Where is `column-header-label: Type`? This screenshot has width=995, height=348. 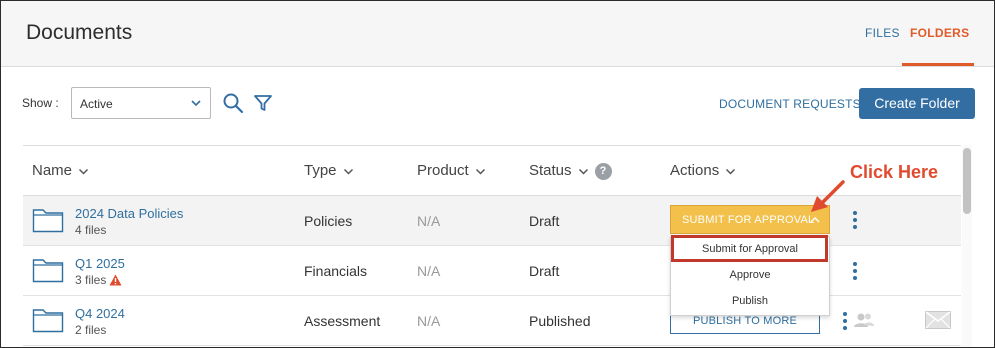 column-header-label: Type is located at coordinates (320, 170).